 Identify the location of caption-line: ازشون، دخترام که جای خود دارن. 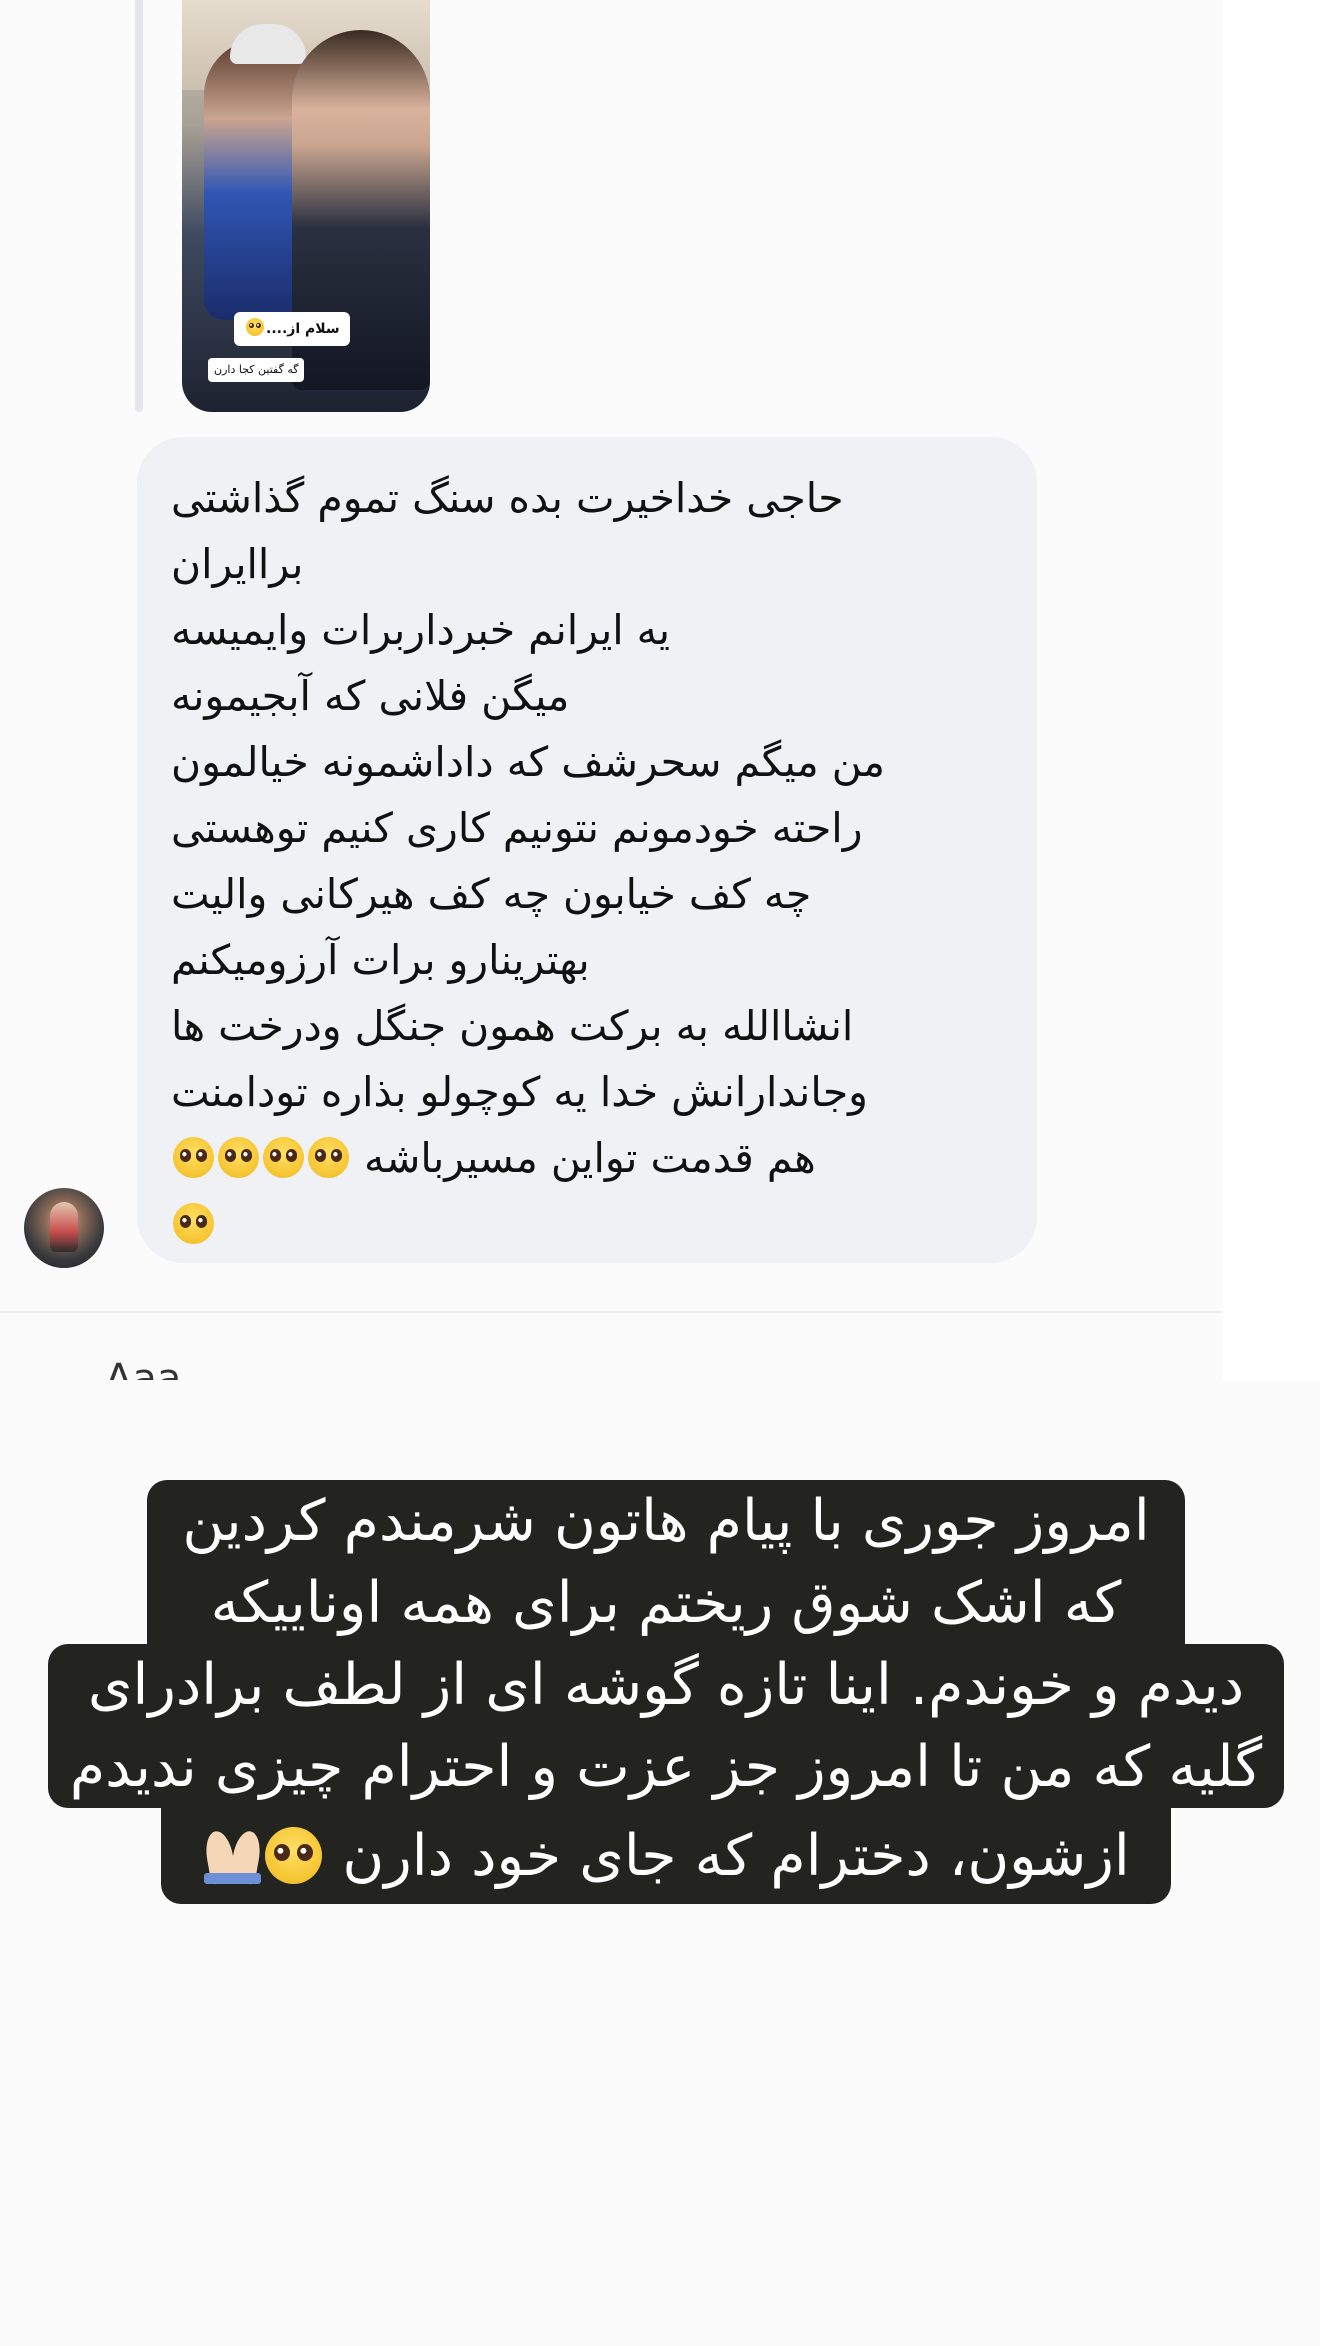
(666, 1856).